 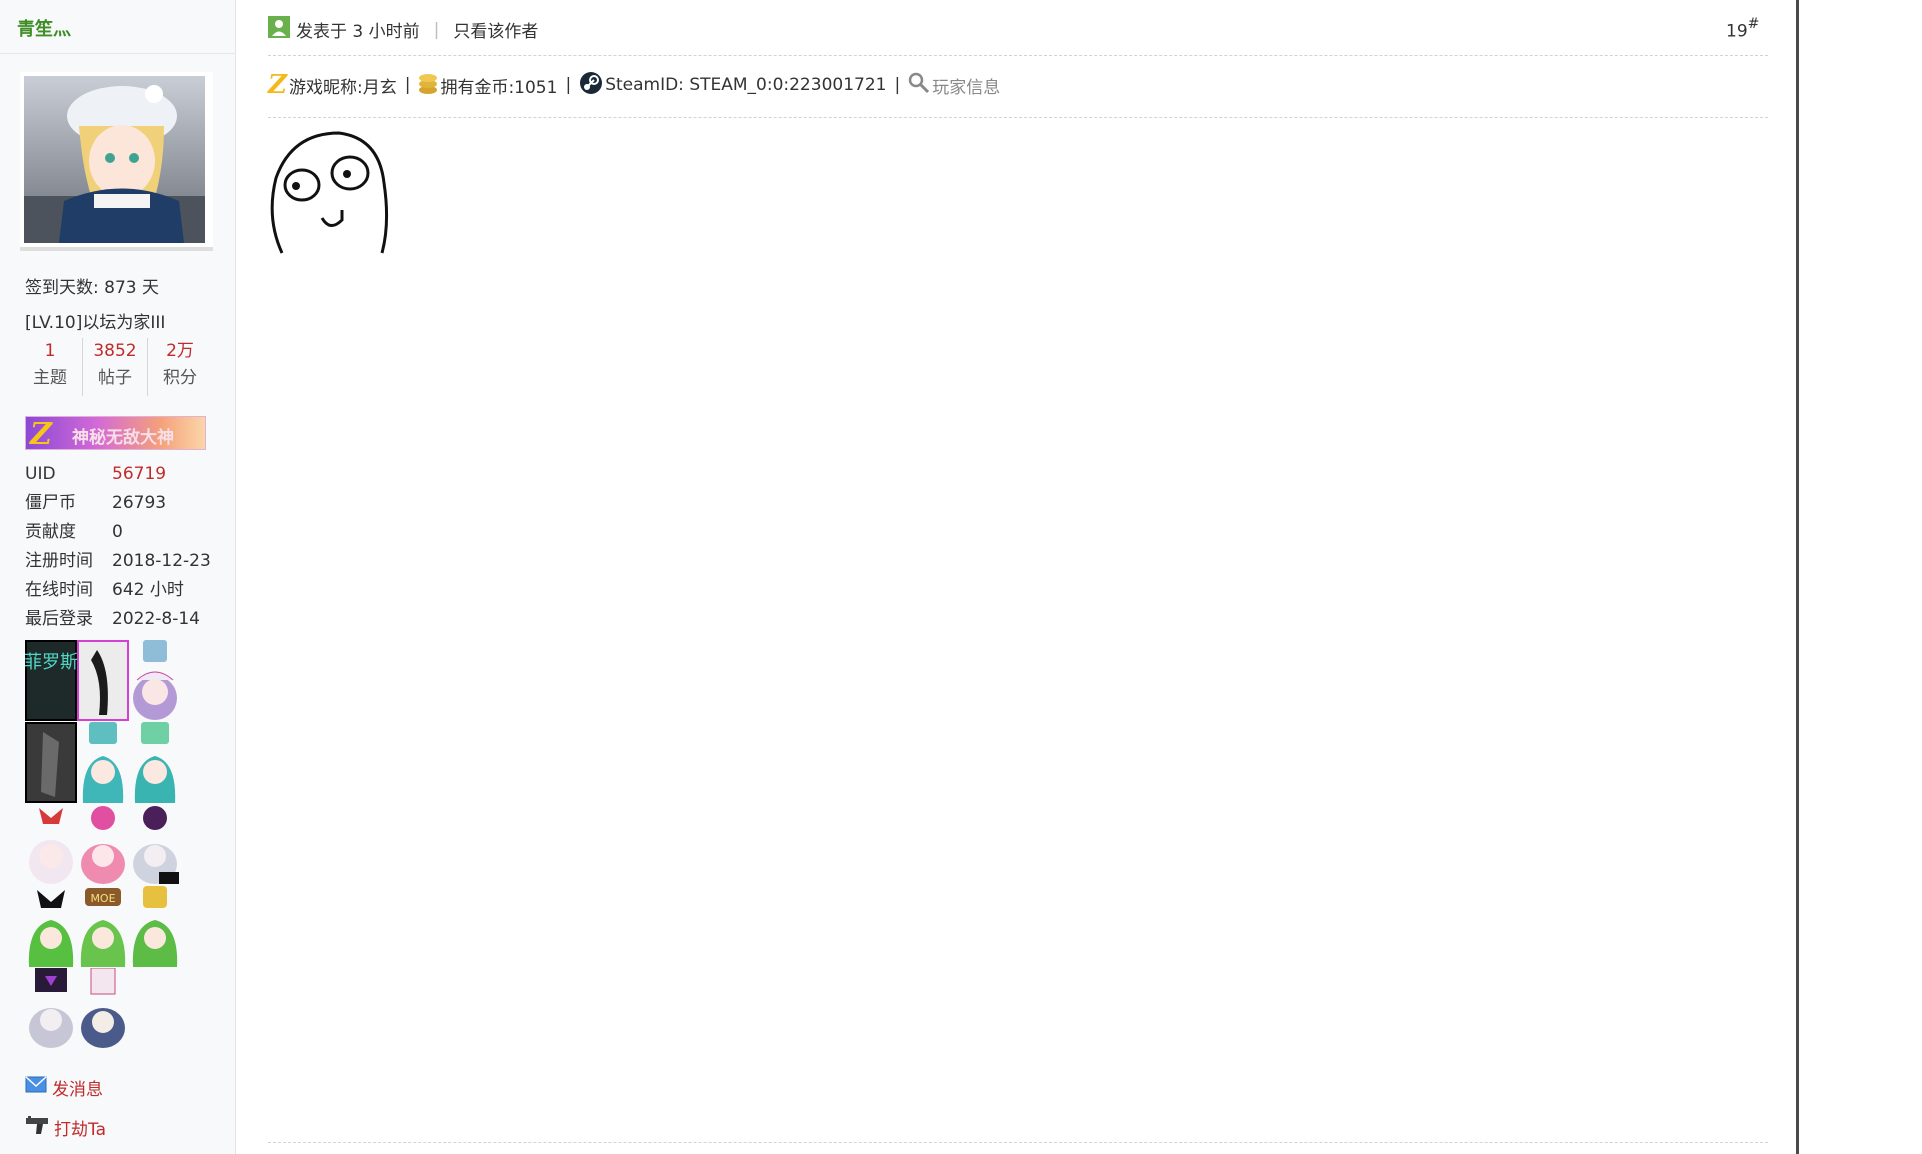 I want to click on profile-row-register: 注册时间 2018-12-23, so click(x=125, y=561).